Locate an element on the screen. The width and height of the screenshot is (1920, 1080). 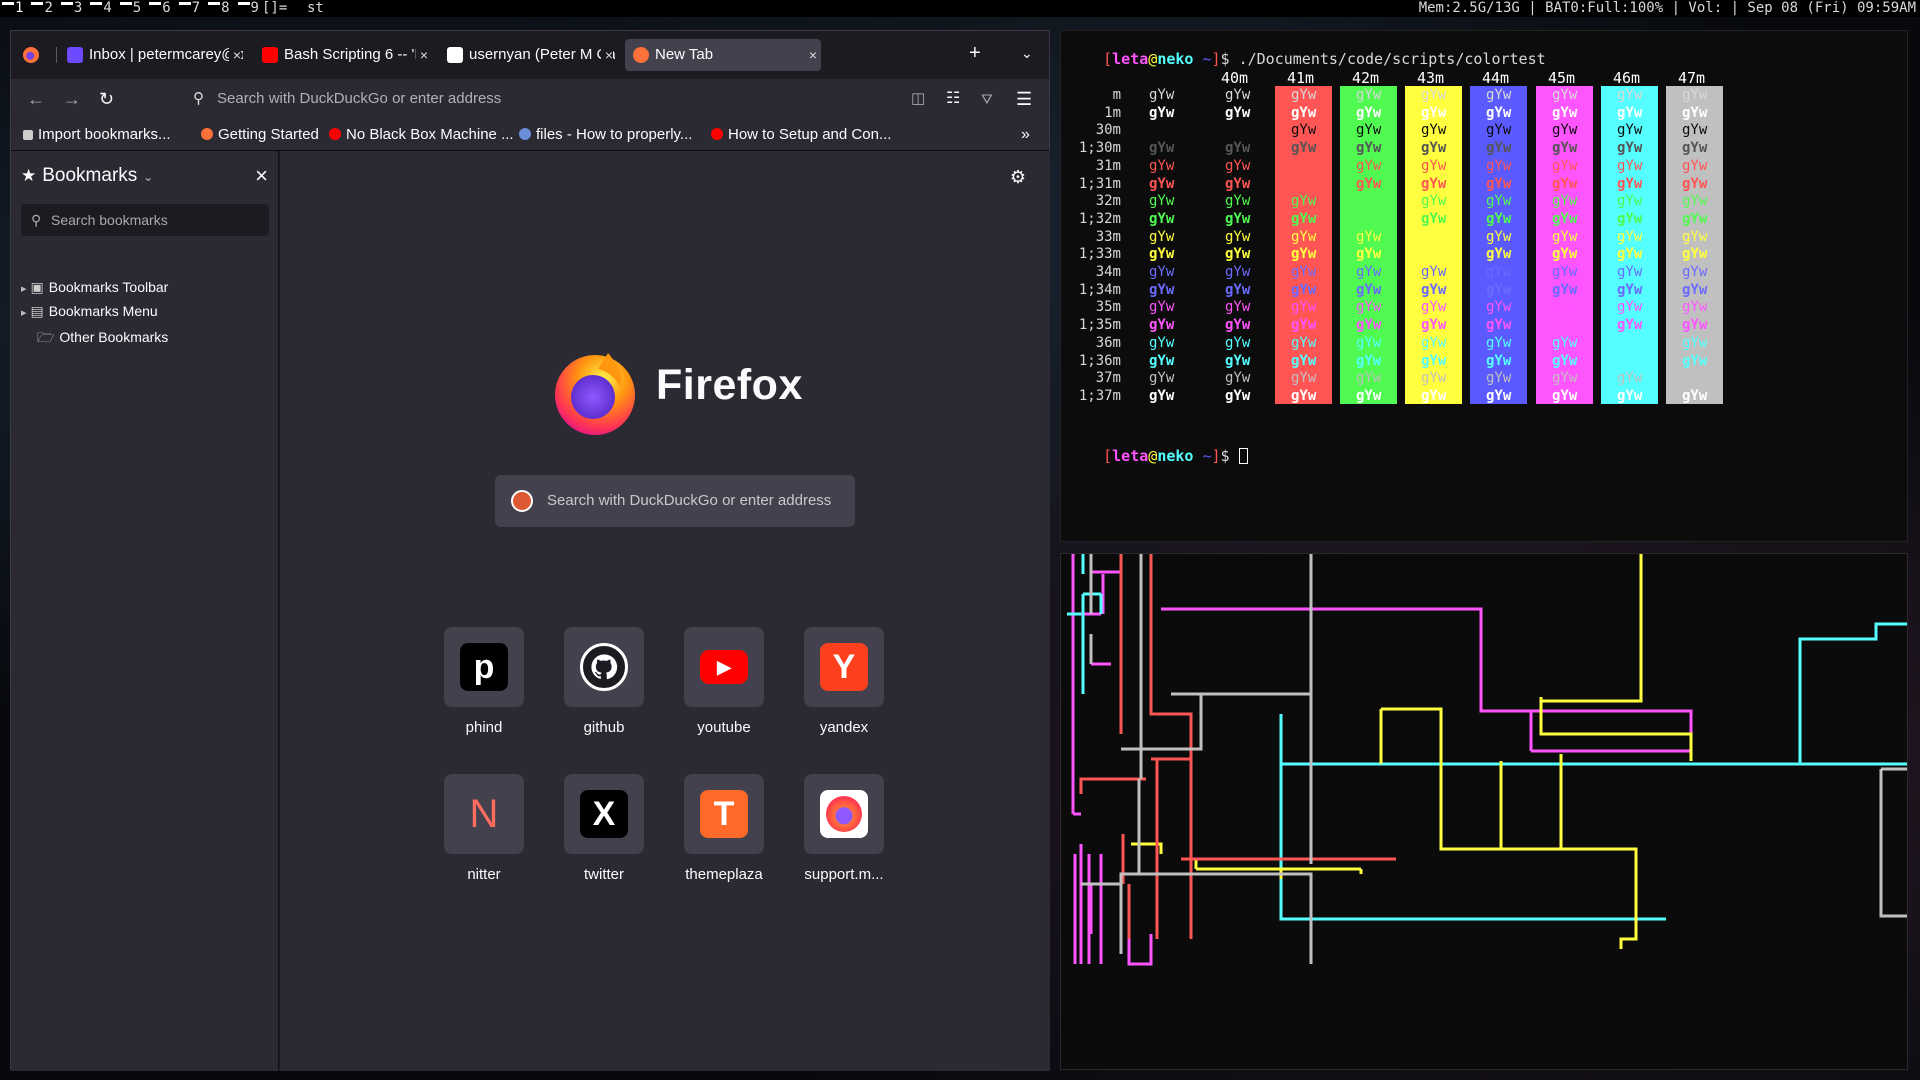
duckduckgo-icon is located at coordinates (522, 501).